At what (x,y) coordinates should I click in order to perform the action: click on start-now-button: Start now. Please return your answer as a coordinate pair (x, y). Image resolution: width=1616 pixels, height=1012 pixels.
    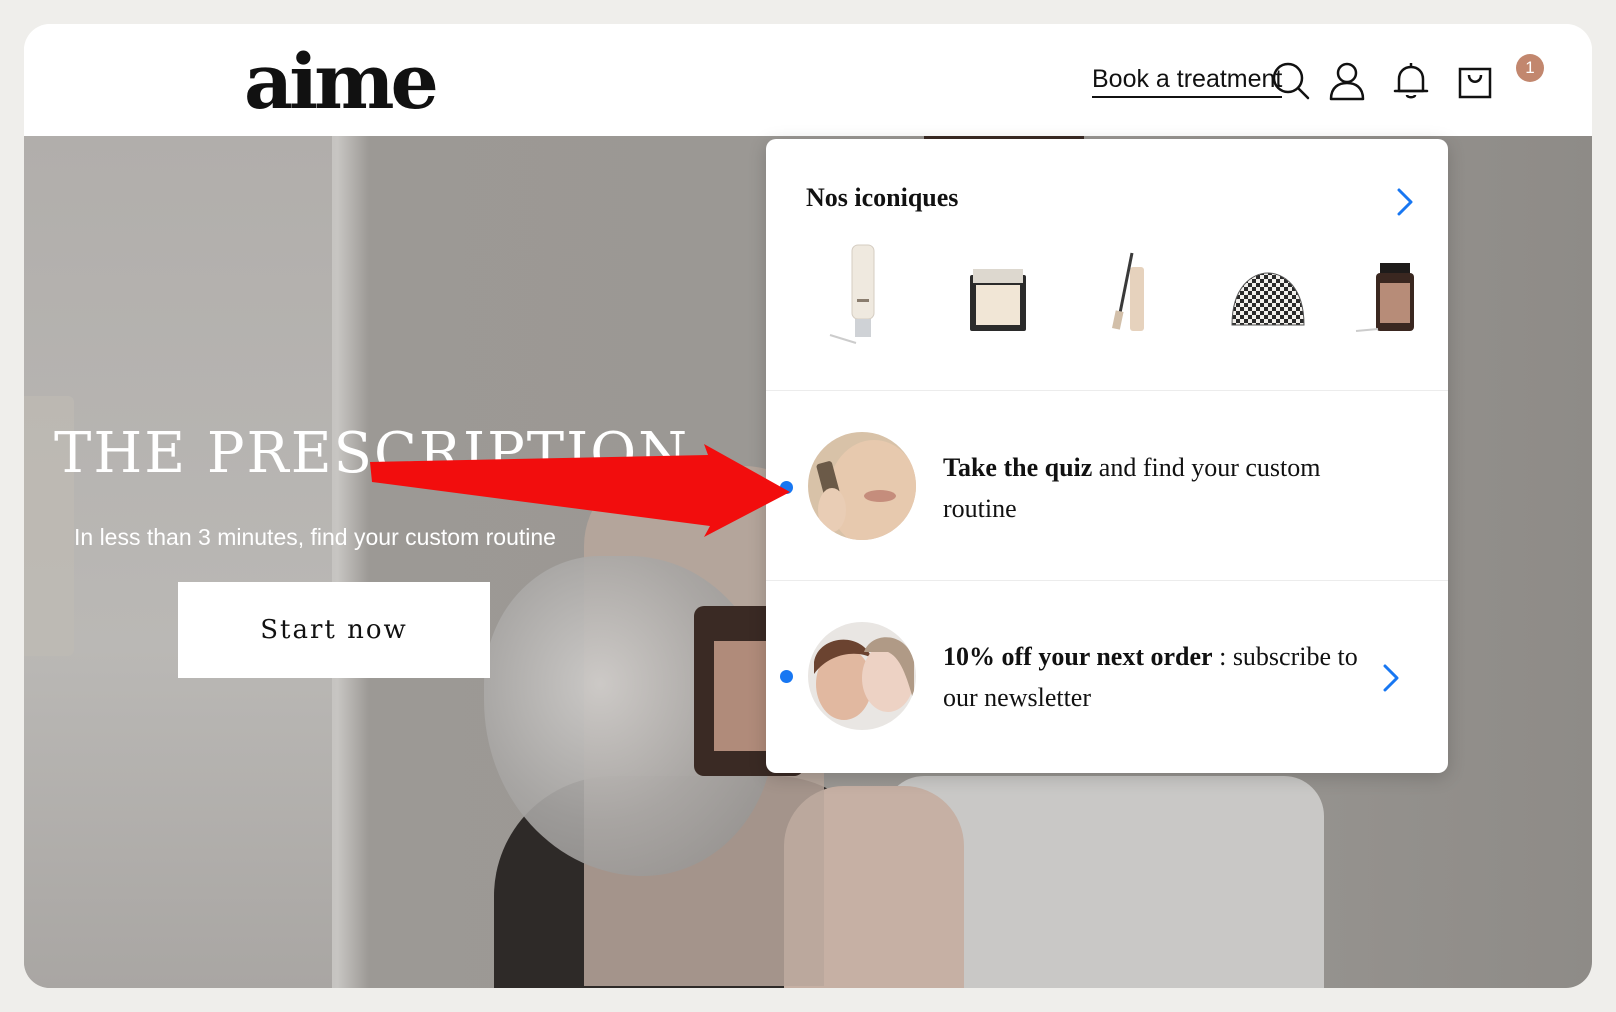
    Looking at the image, I should click on (334, 630).